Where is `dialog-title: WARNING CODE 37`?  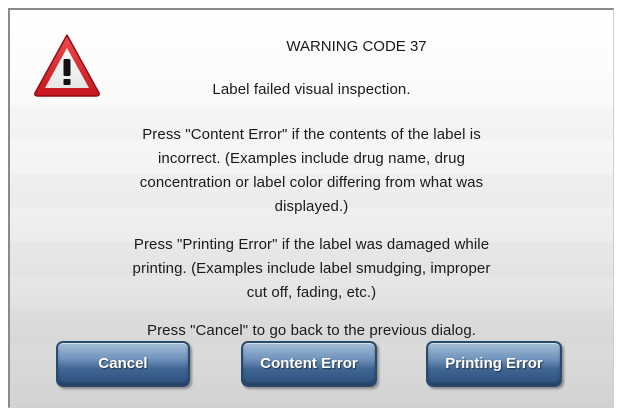
dialog-title: WARNING CODE 37 is located at coordinates (356, 46).